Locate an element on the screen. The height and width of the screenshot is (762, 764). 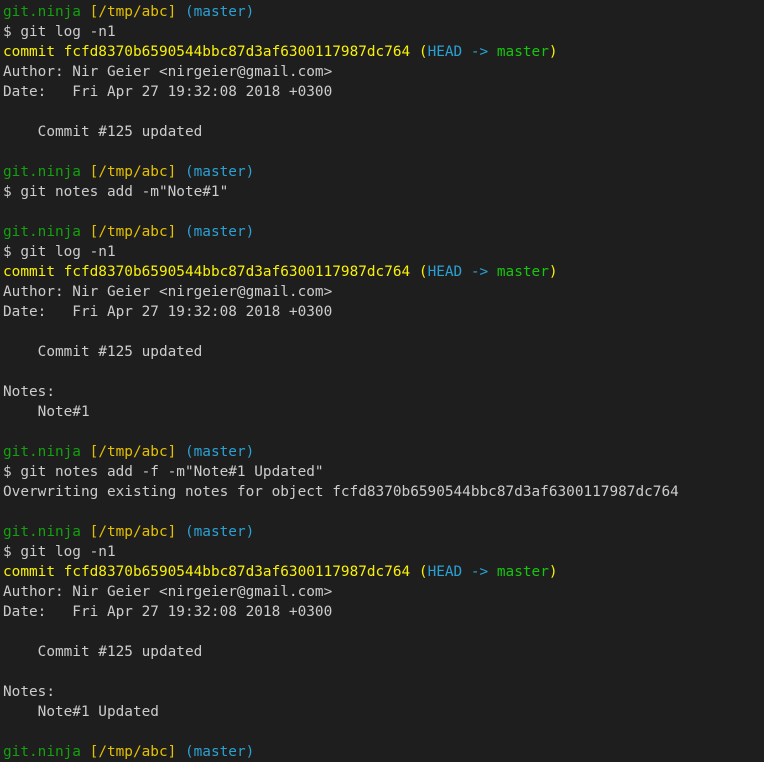
command-line: $ git notes add -f -m"Note#1 Updated" is located at coordinates (163, 472).